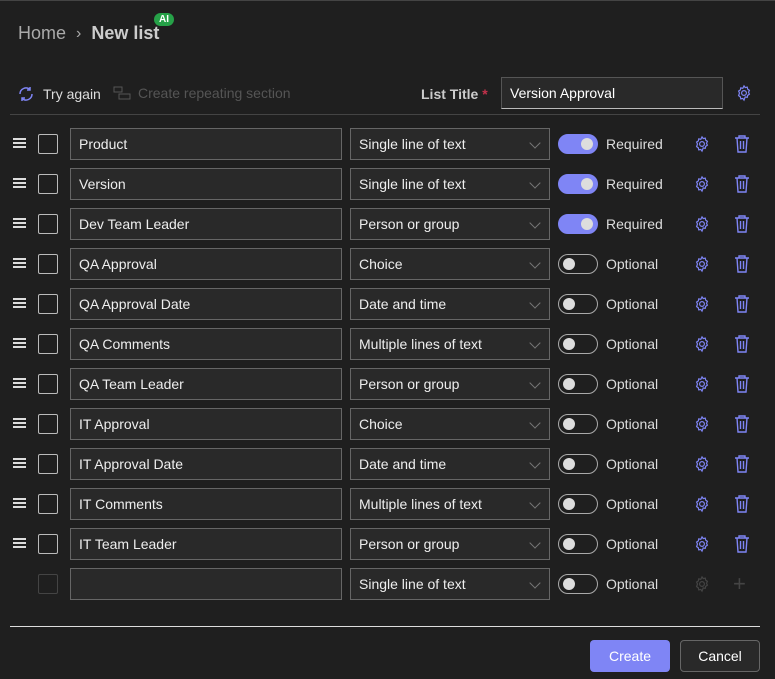 The width and height of the screenshot is (775, 679). What do you see at coordinates (412, 144) in the screenshot?
I see `column-type-value: Single line of text` at bounding box center [412, 144].